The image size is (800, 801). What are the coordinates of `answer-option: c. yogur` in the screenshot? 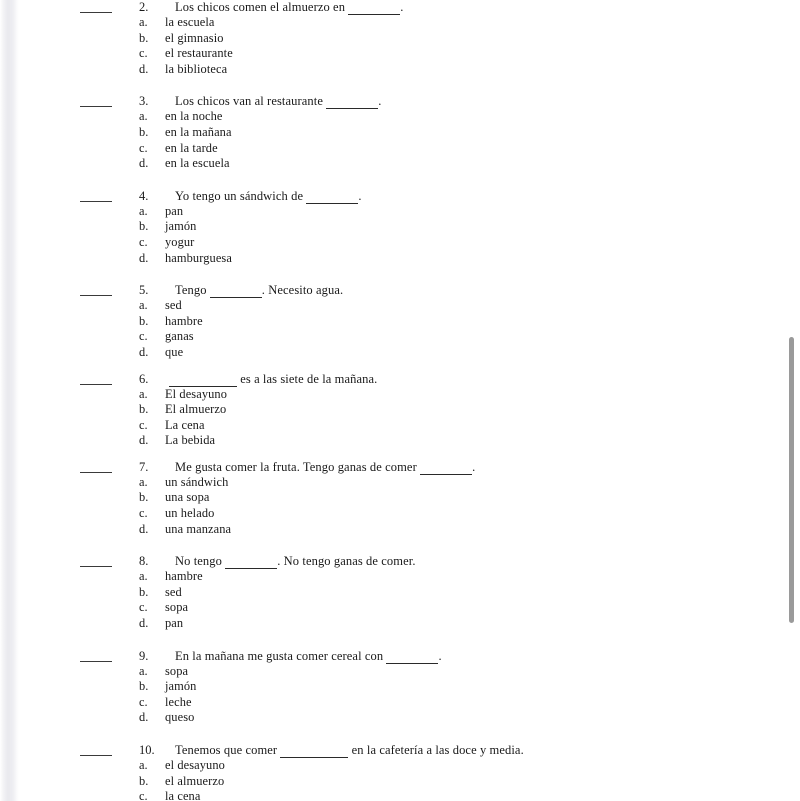 It's located at (402, 243).